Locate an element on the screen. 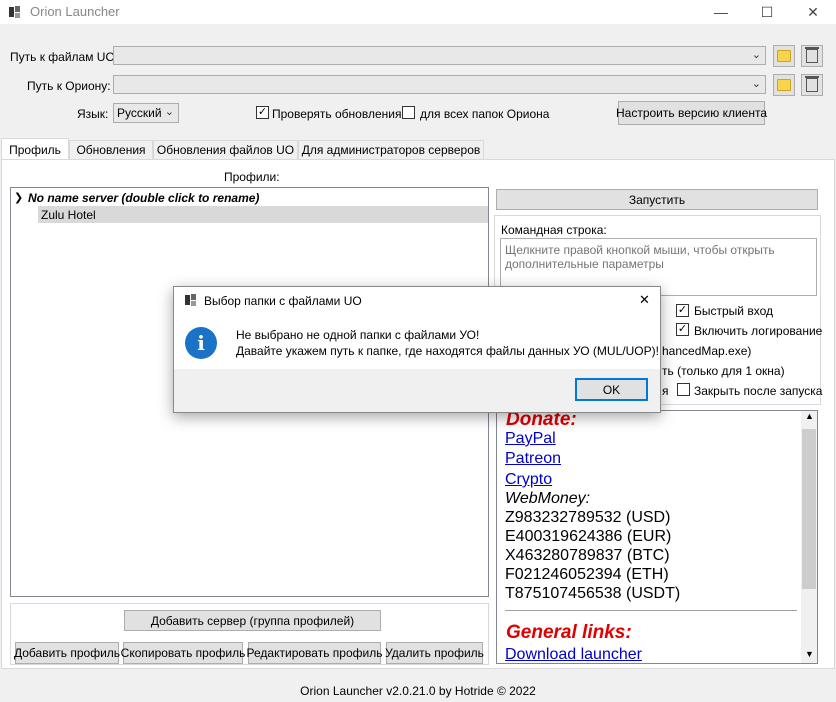 This screenshot has width=836, height=702. language-value: Русский is located at coordinates (139, 113).